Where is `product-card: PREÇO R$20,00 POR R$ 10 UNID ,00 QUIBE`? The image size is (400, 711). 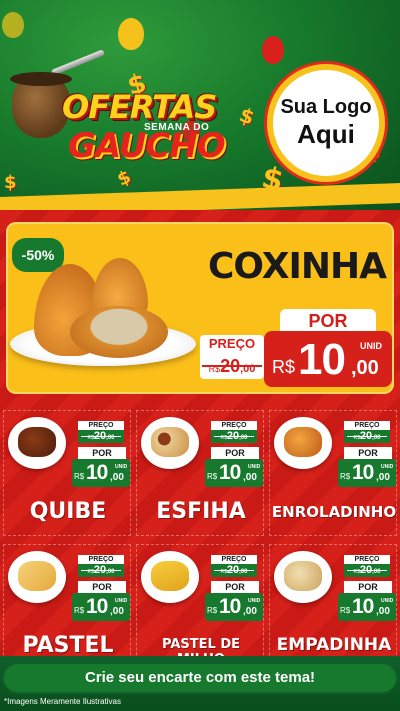
product-card: PREÇO R$20,00 POR R$ 10 UNID ,00 QUIBE is located at coordinates (67, 473).